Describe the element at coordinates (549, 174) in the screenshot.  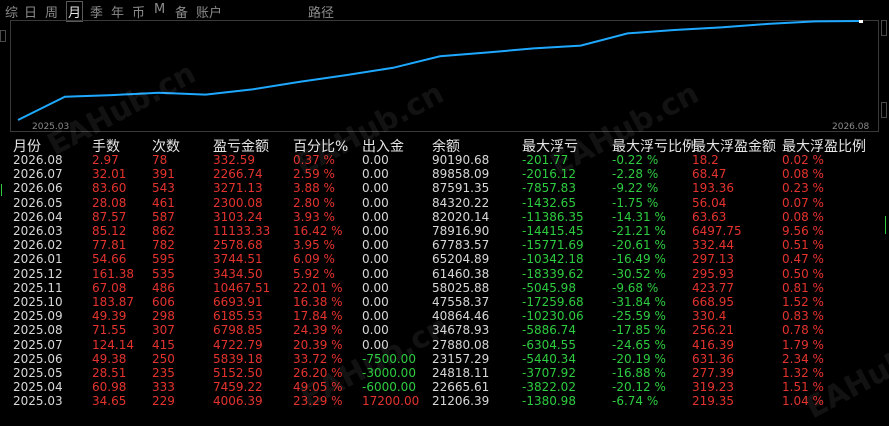
I see `cell-max-loss: -2016.12` at that location.